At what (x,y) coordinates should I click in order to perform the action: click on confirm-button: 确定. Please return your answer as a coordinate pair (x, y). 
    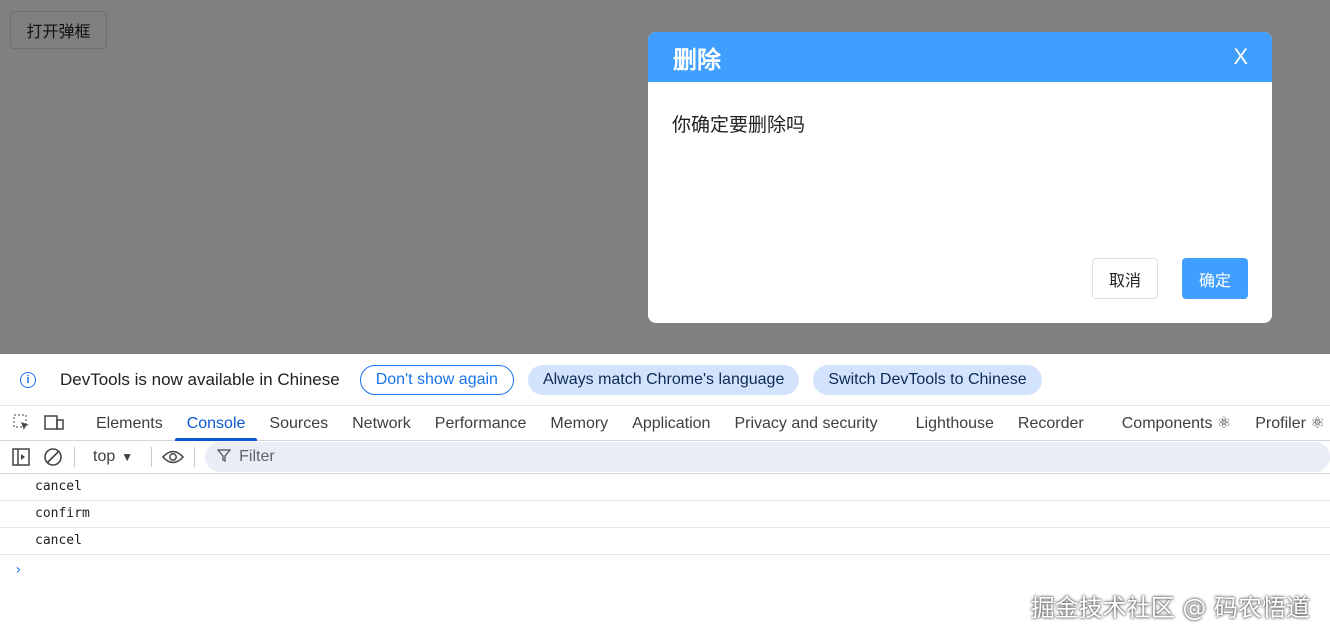
    Looking at the image, I should click on (1215, 278).